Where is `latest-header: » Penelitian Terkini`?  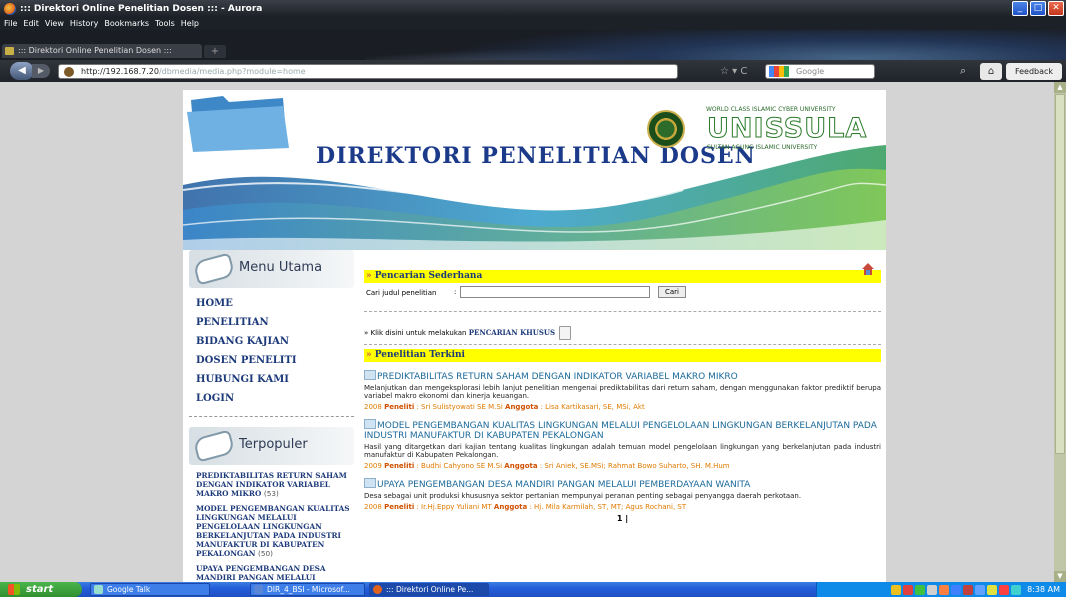
latest-header: » Penelitian Terkini is located at coordinates (622, 355).